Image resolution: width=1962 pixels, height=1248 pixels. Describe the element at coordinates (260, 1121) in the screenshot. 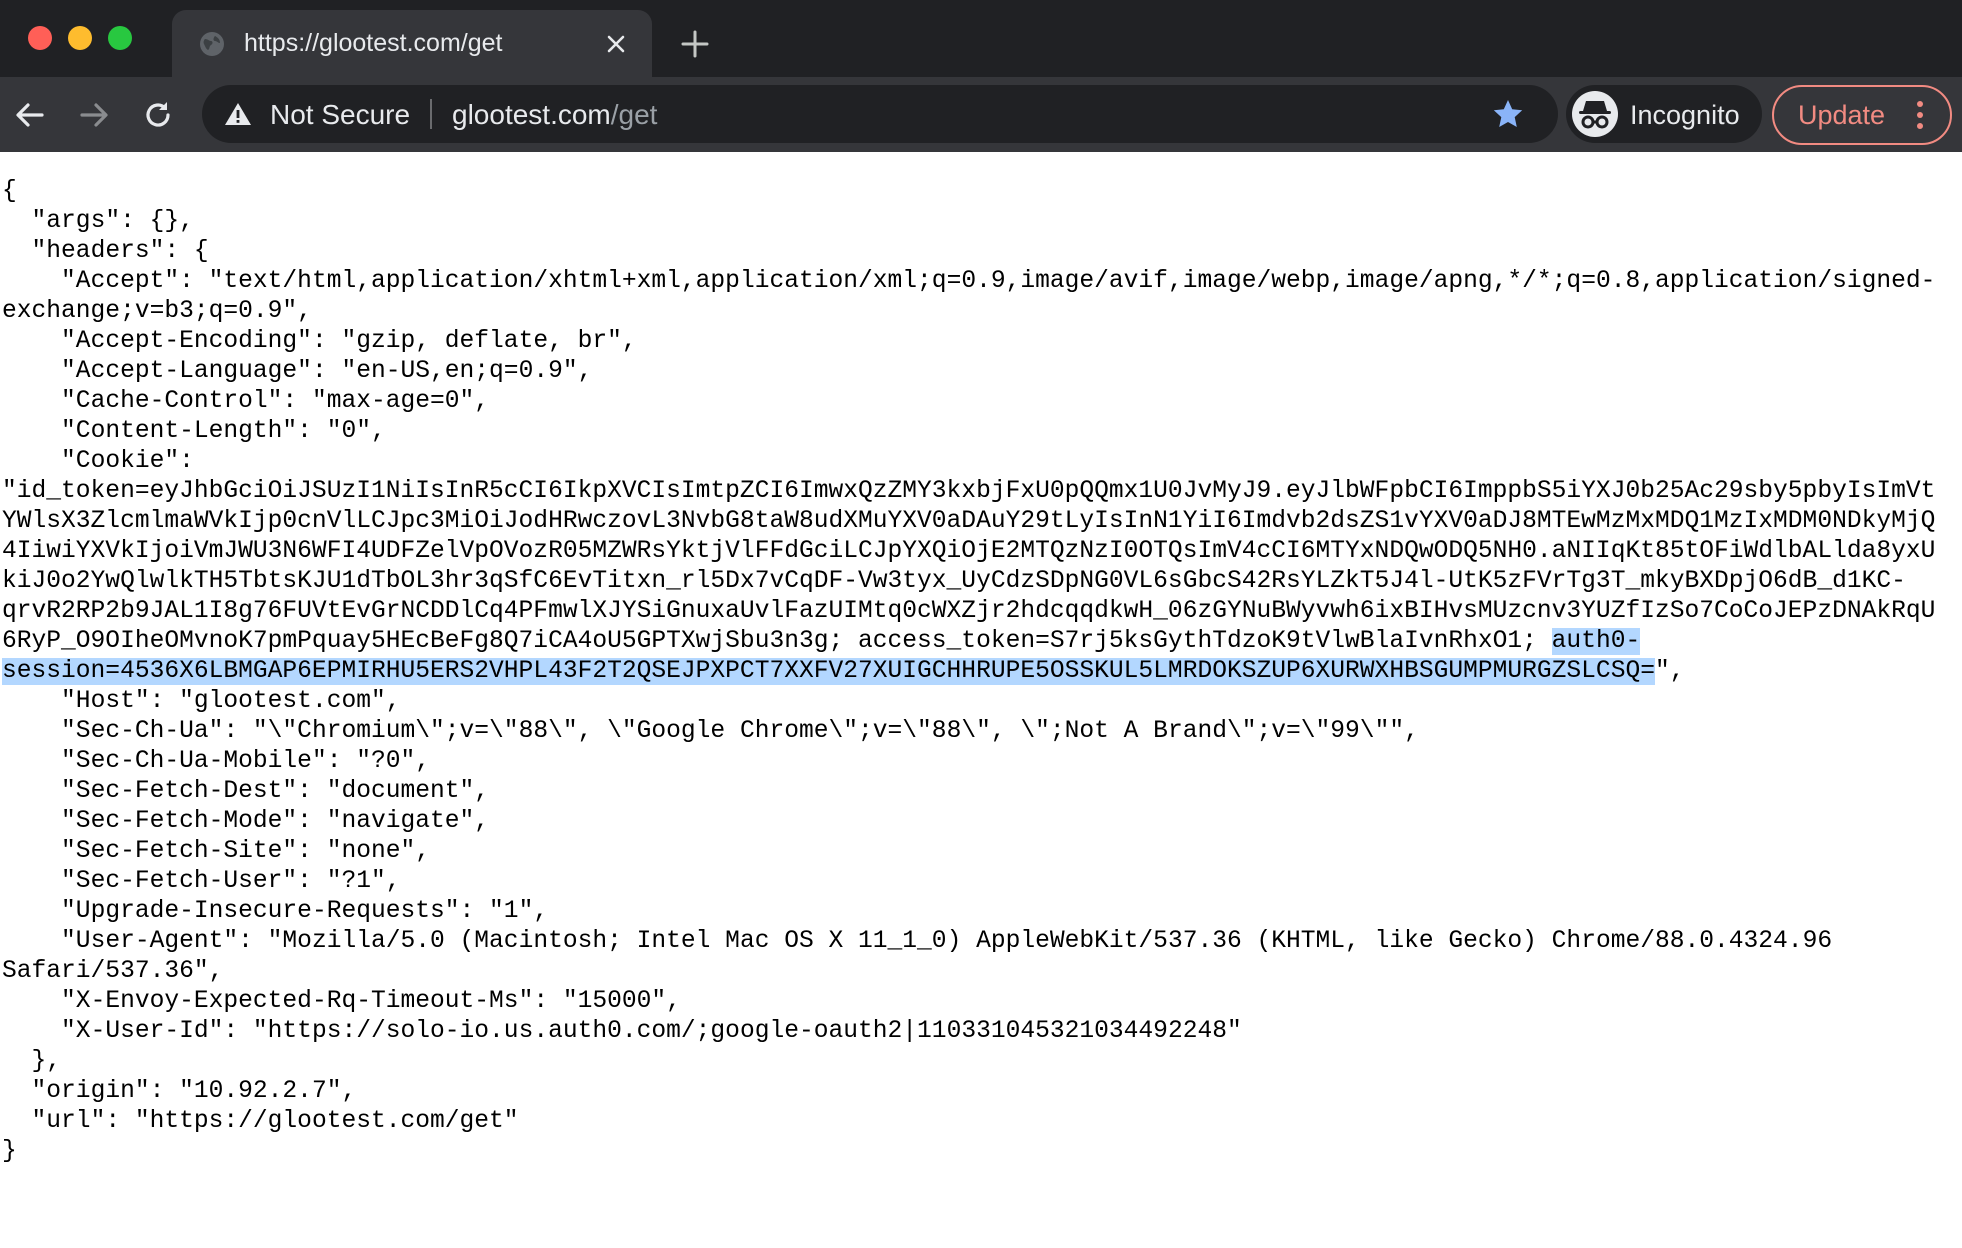

I see `json-line: "url": "https://glootest.com/get"` at that location.